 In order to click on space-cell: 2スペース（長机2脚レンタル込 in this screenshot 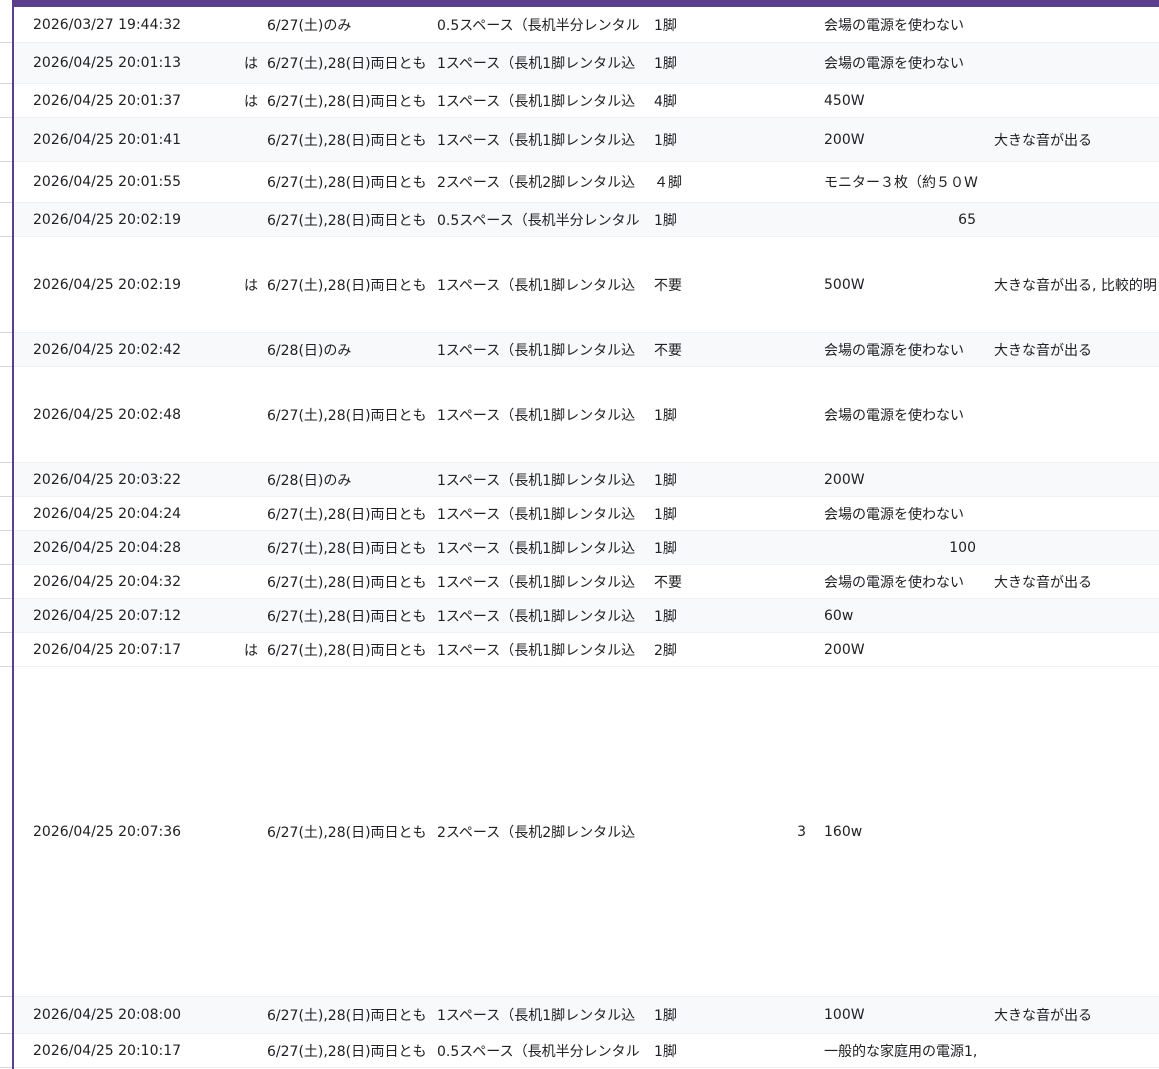, I will do `click(541, 182)`.